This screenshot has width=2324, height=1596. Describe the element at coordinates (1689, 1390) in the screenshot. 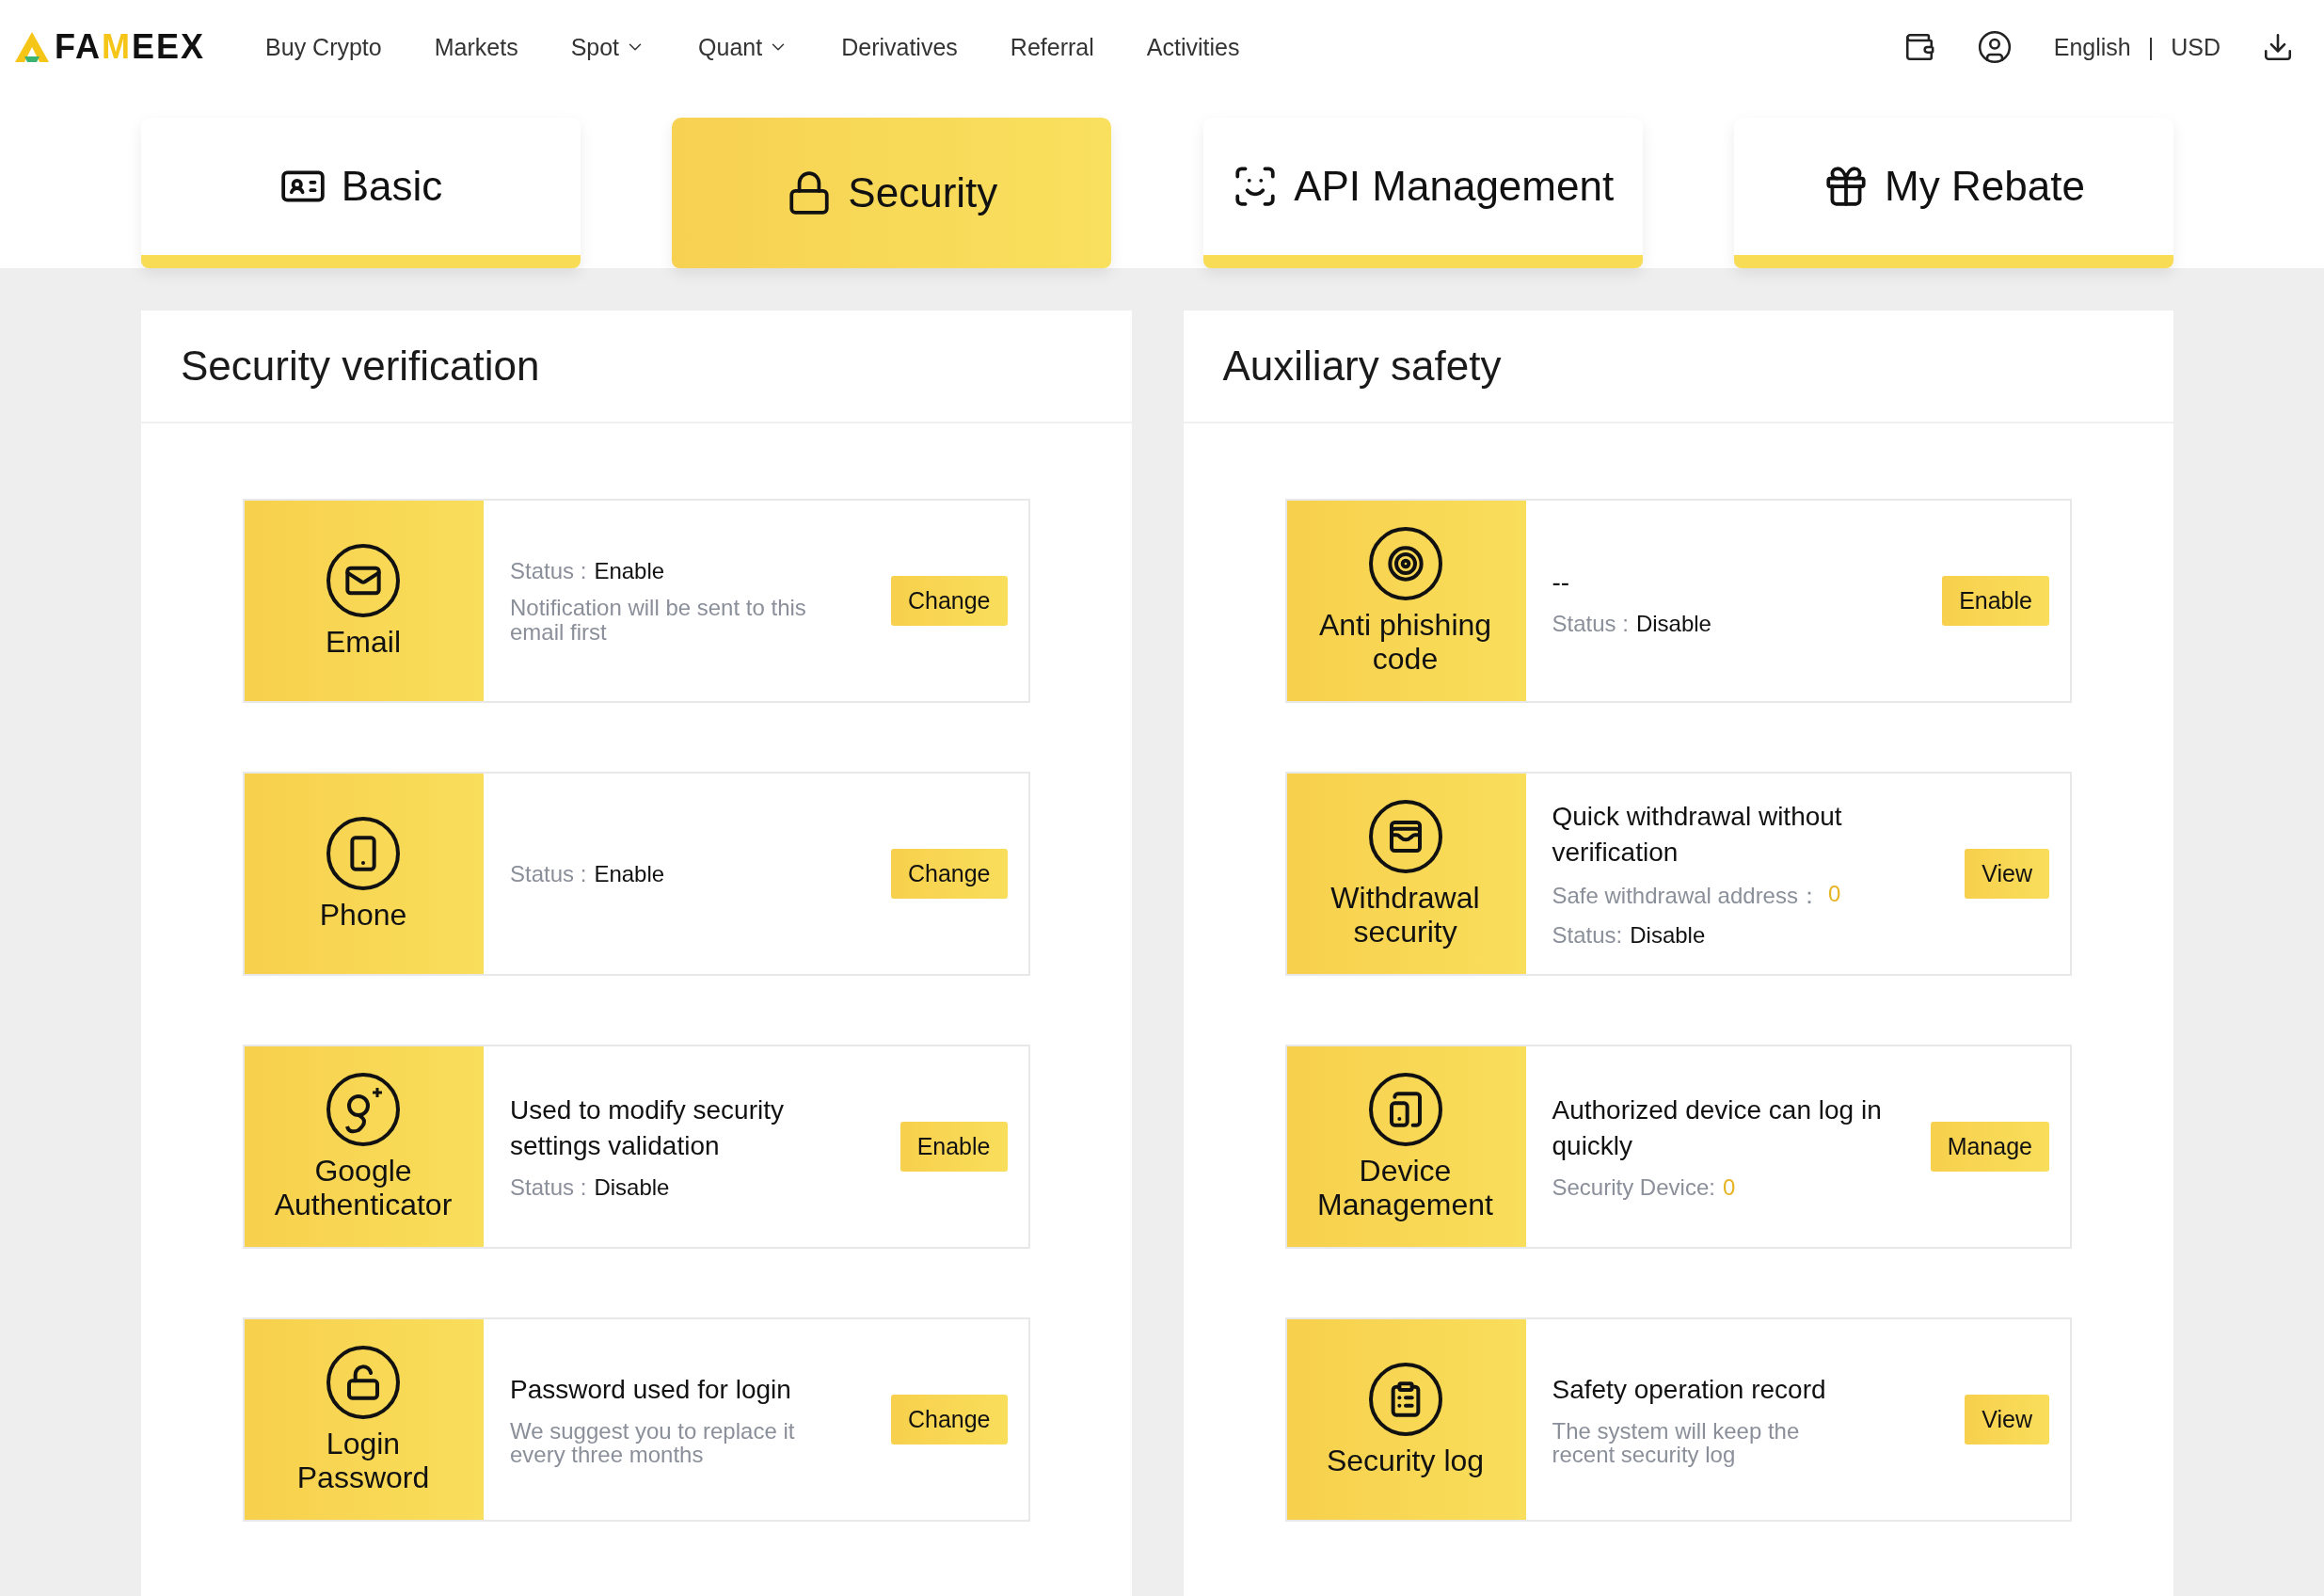

I see `description-text: Safety operation record` at that location.